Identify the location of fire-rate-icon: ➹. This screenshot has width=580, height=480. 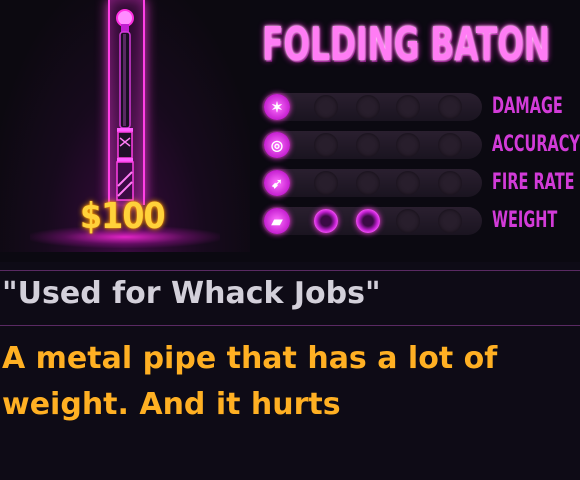
(277, 183).